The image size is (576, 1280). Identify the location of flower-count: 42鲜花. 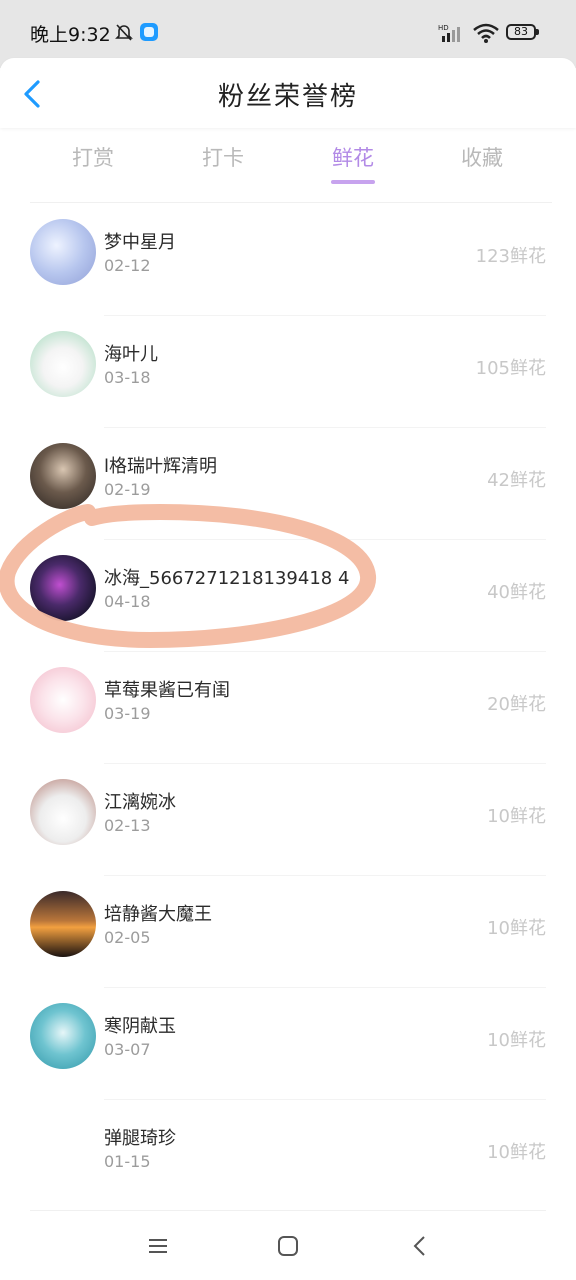
(516, 480).